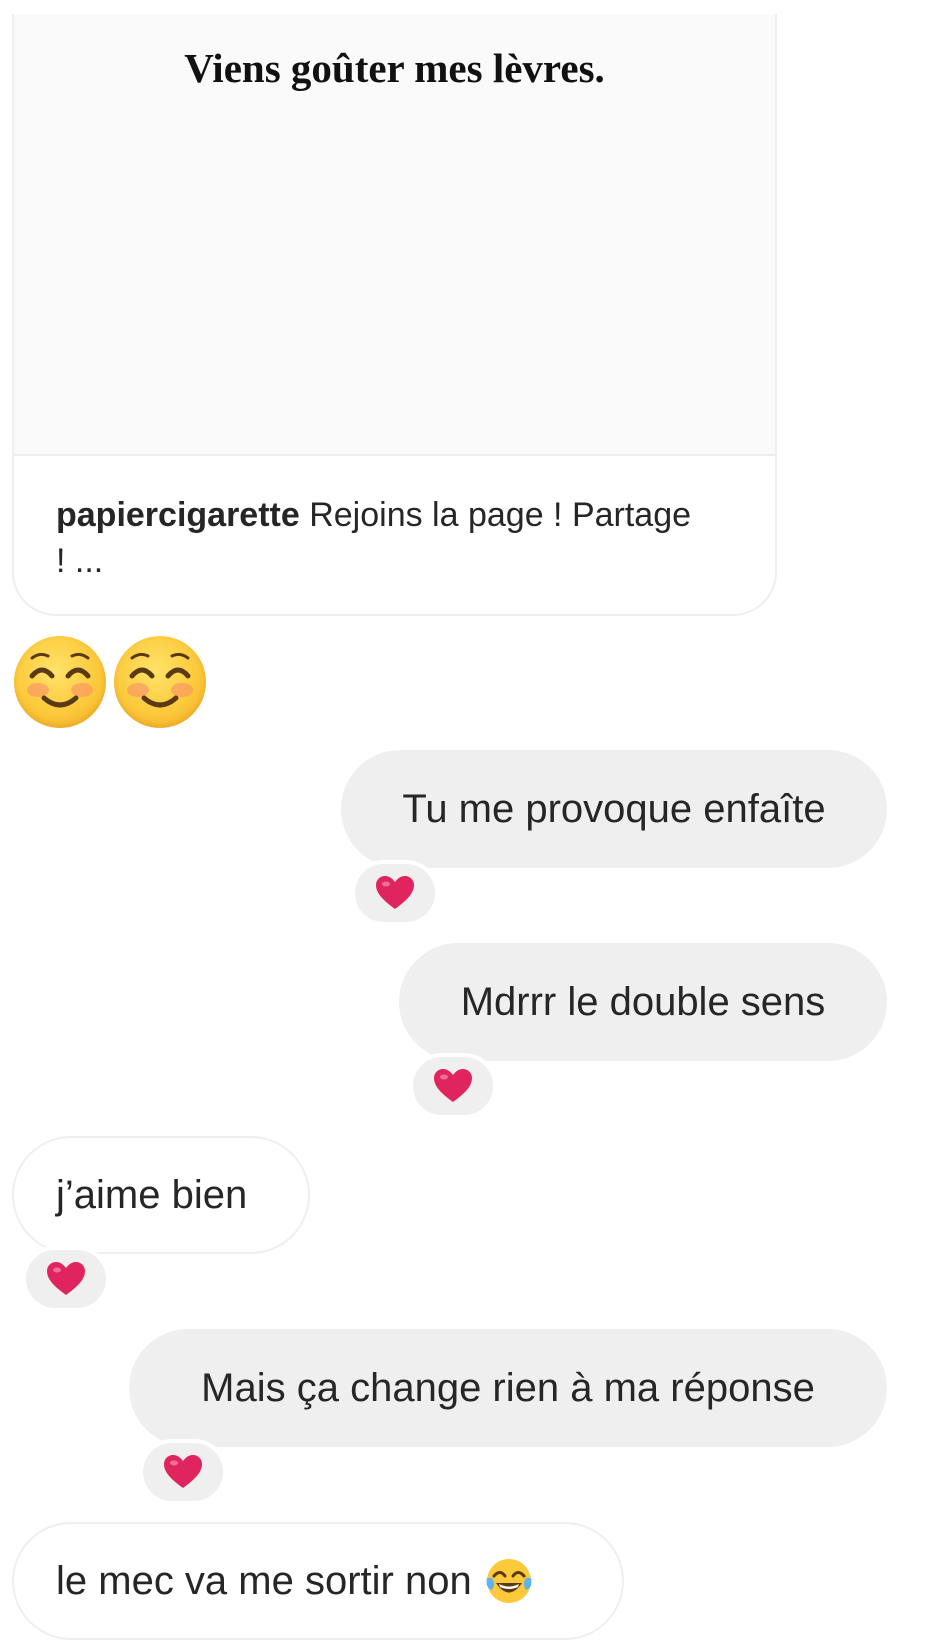 This screenshot has width=927, height=1651. I want to click on emoji-message, so click(110, 684).